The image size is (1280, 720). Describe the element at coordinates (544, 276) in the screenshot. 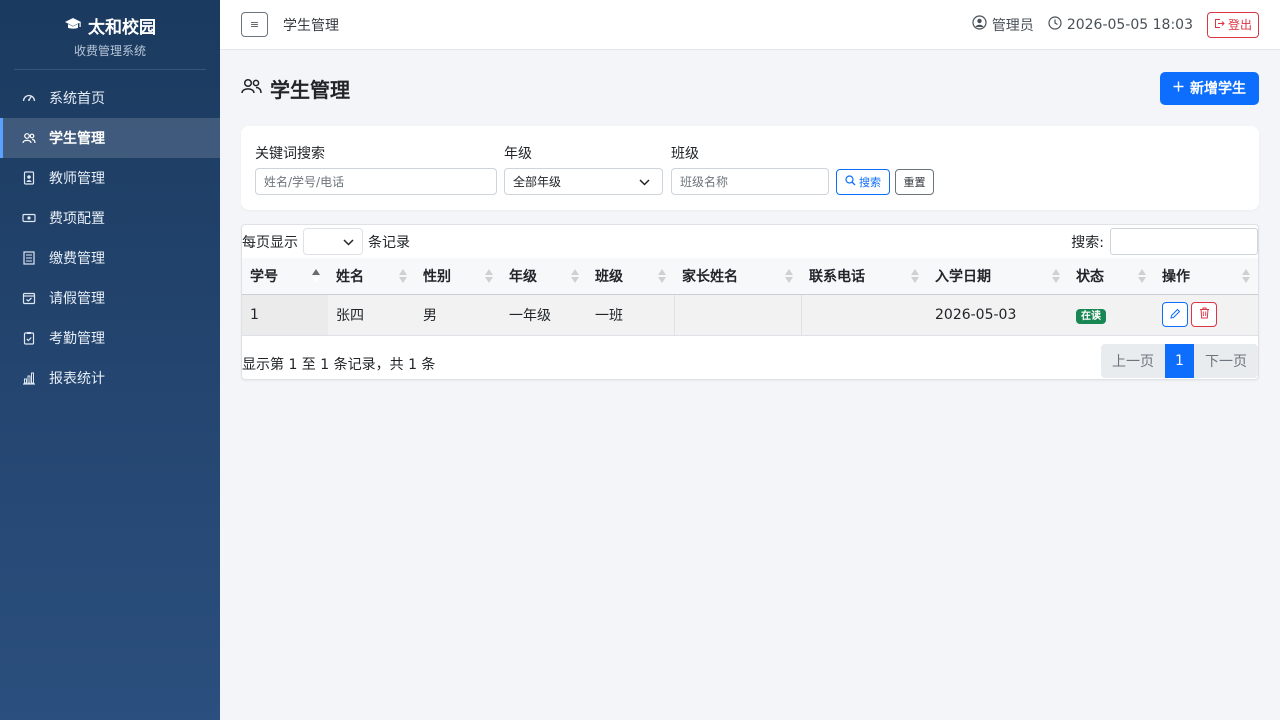

I see `column-header-grade: 年级` at that location.